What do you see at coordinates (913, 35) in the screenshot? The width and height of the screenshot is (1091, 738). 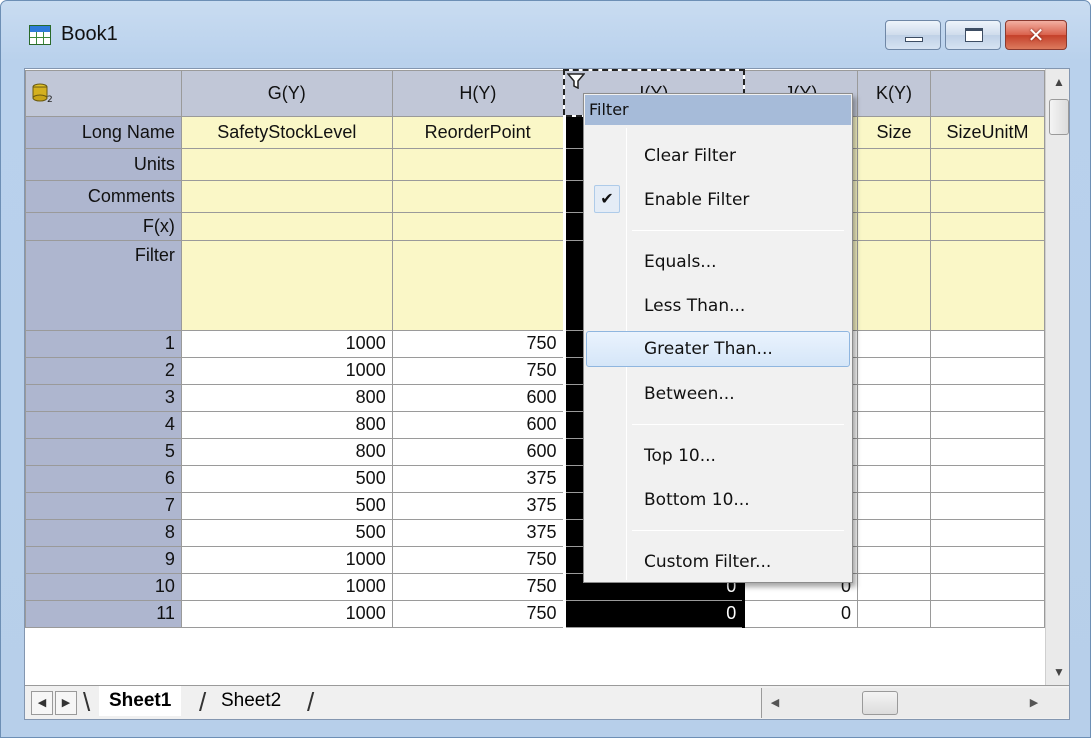 I see `minimize-button` at bounding box center [913, 35].